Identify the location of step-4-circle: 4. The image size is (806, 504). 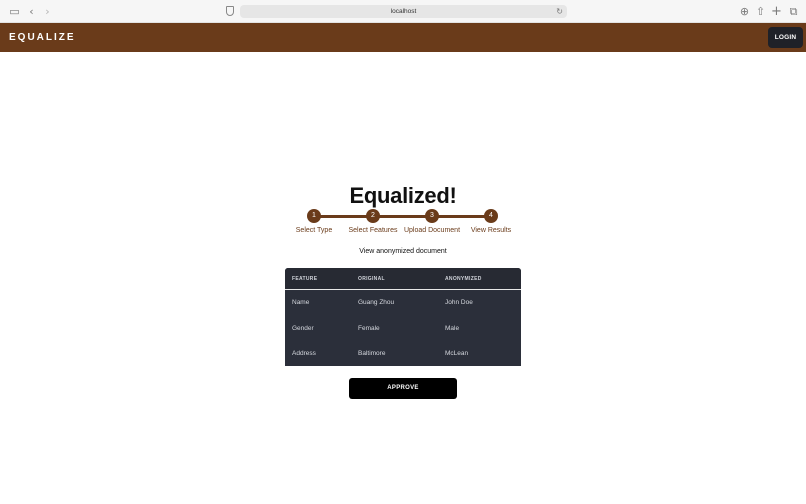
(491, 216).